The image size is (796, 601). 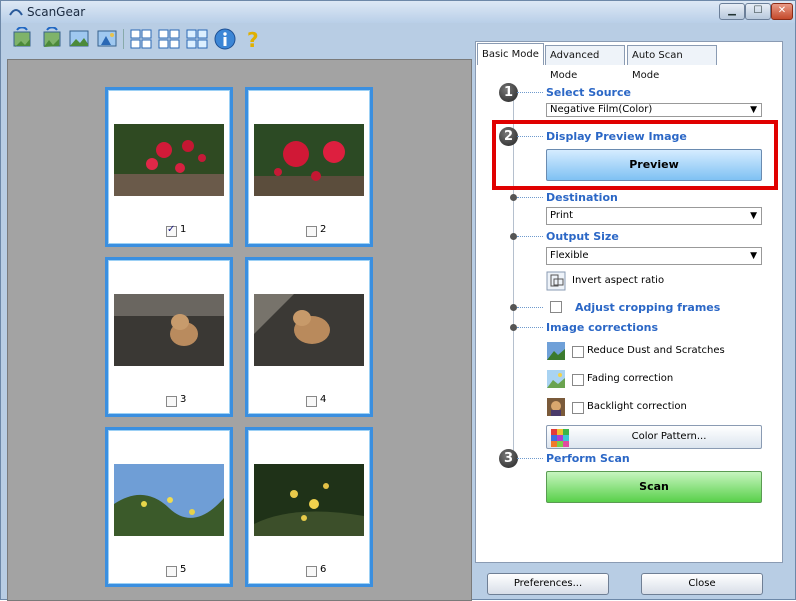 What do you see at coordinates (51, 39) in the screenshot?
I see `rotate-right-icon` at bounding box center [51, 39].